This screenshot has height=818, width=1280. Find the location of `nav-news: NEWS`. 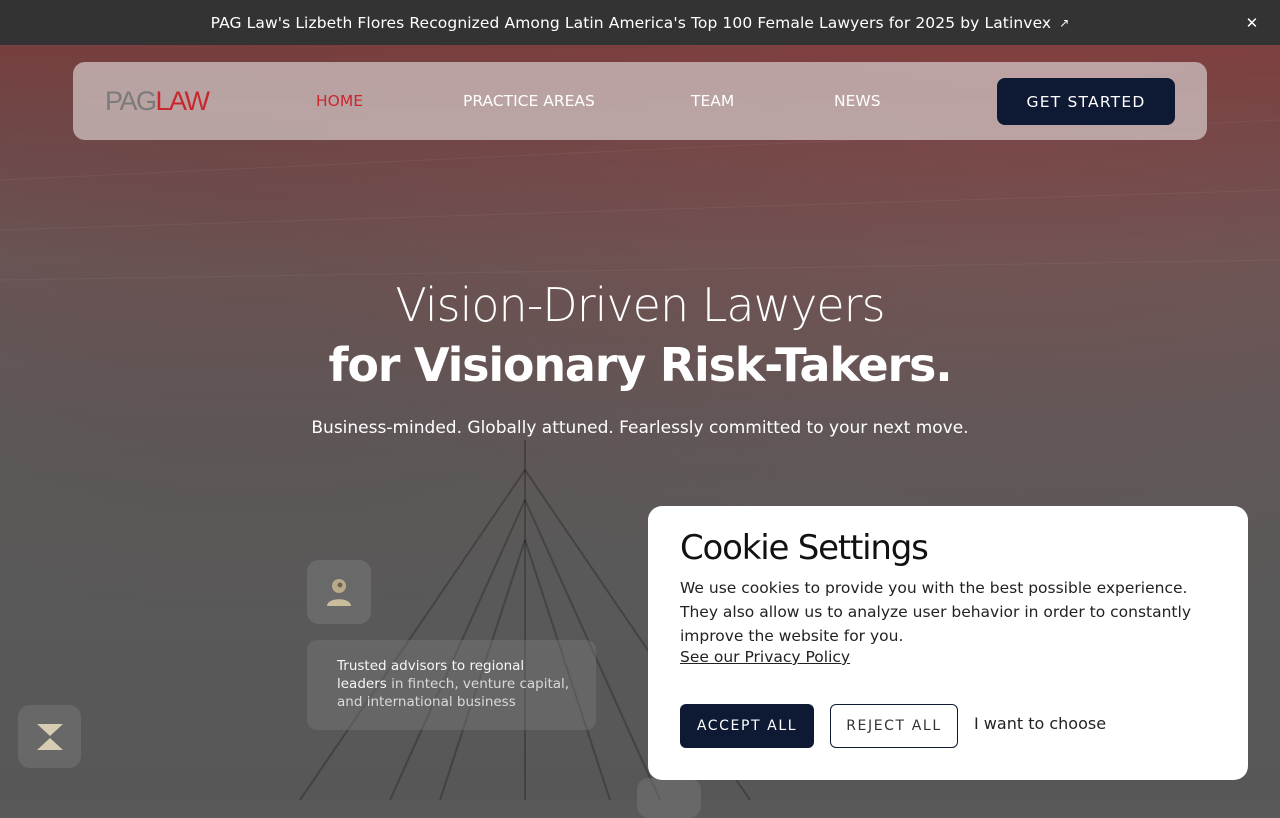

nav-news: NEWS is located at coordinates (857, 101).